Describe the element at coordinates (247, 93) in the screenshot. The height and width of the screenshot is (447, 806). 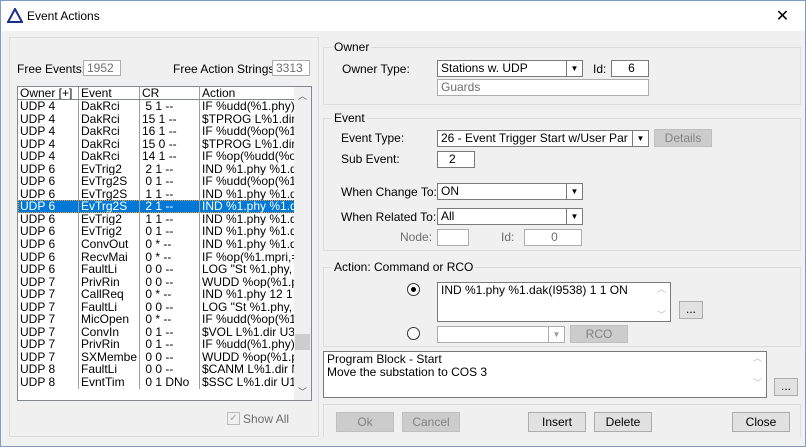
I see `column-header-action: Action` at that location.